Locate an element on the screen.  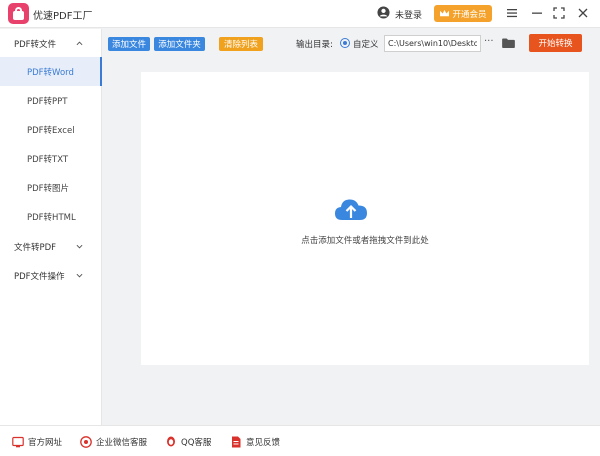
output-dir-label: 输出目录: is located at coordinates (314, 45).